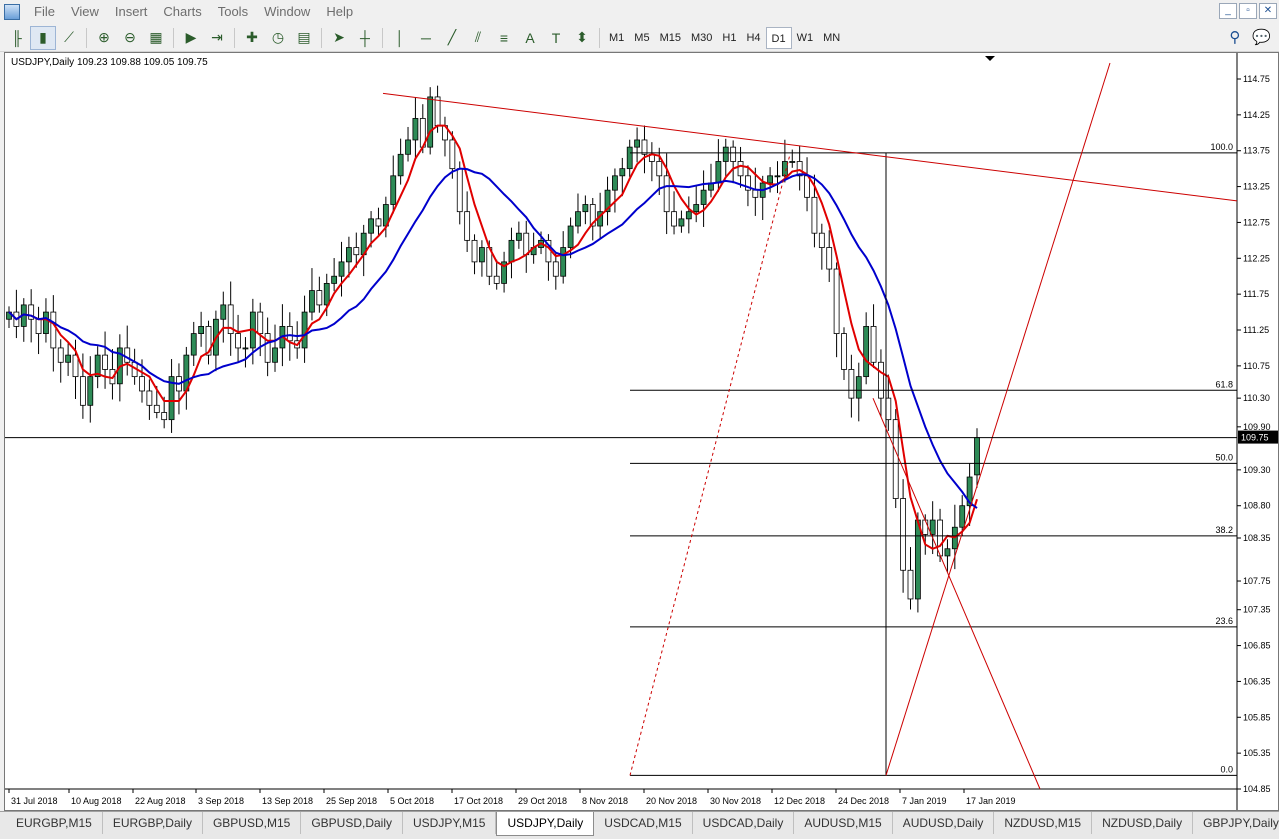 Image resolution: width=1279 pixels, height=839 pixels. I want to click on chart-tab: GBPUSD,Daily, so click(352, 823).